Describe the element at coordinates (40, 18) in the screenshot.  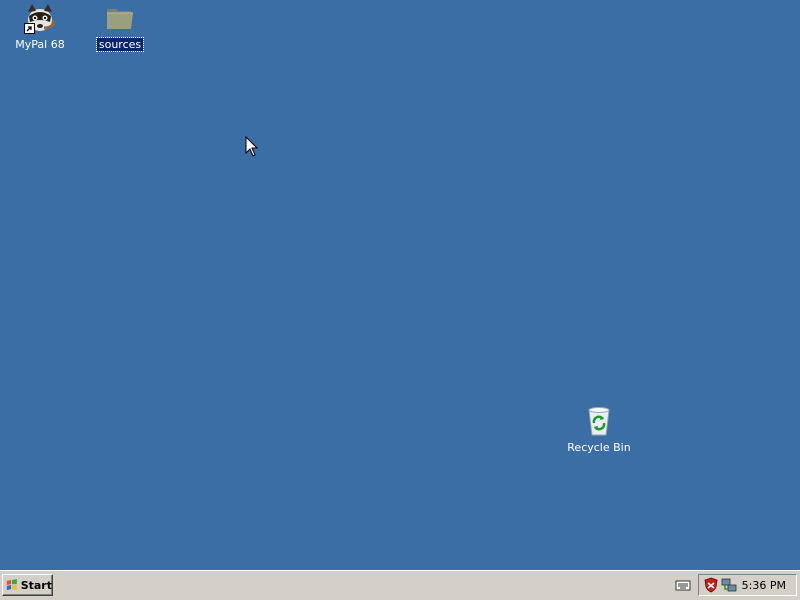
I see `mypal-raccoon-icon` at that location.